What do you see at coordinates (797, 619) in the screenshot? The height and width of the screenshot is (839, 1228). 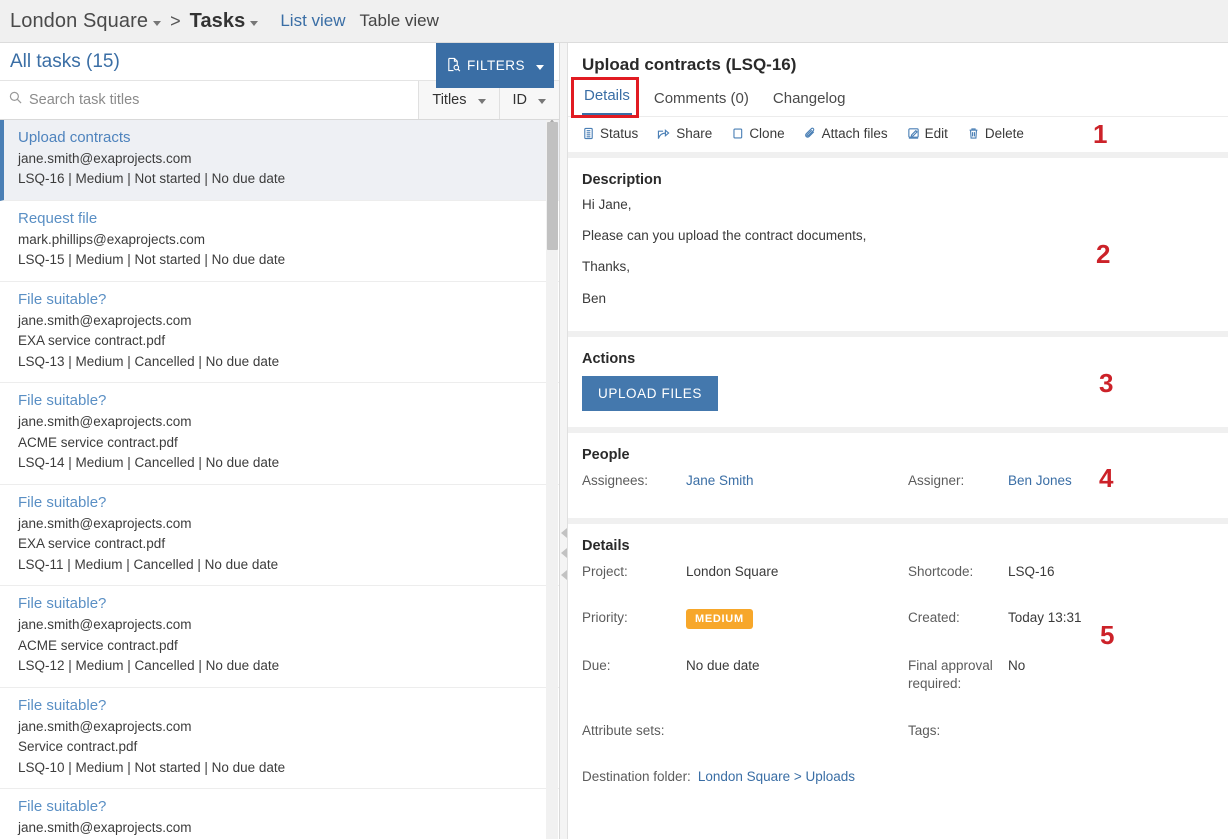 I see `priority-value-wrap: MEDIUM` at bounding box center [797, 619].